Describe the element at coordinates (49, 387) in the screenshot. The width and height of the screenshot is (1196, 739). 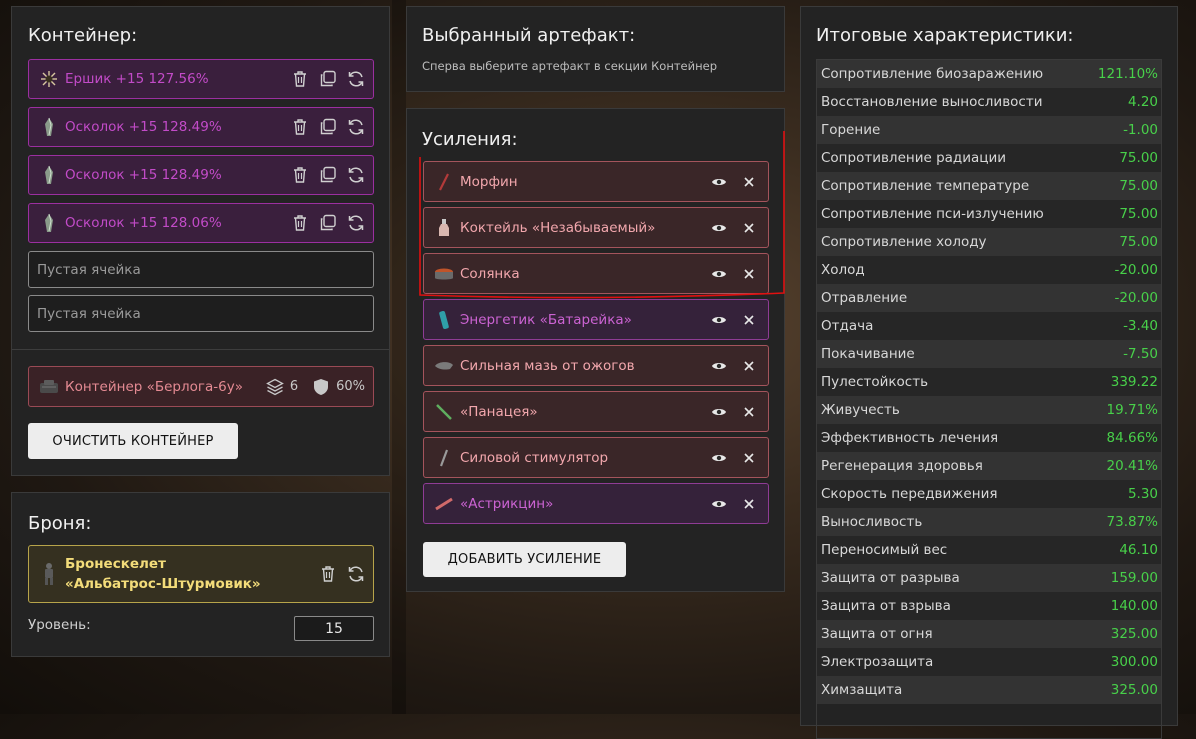
I see `backpack-icon` at that location.